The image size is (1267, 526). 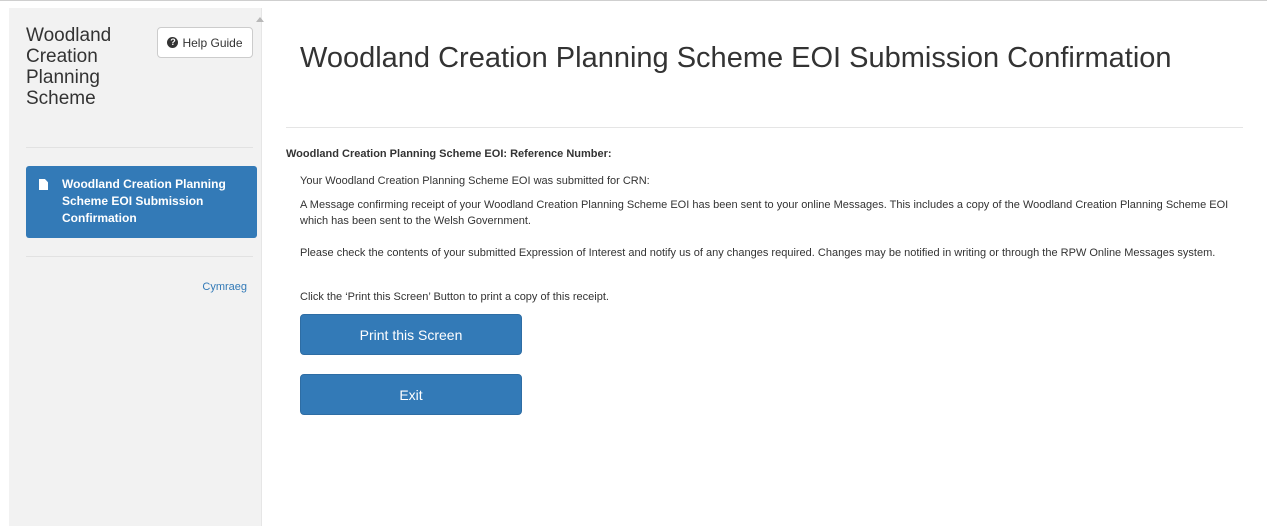 I want to click on sidebar-title: Woodland Creation Planning Scheme, so click(x=69, y=67).